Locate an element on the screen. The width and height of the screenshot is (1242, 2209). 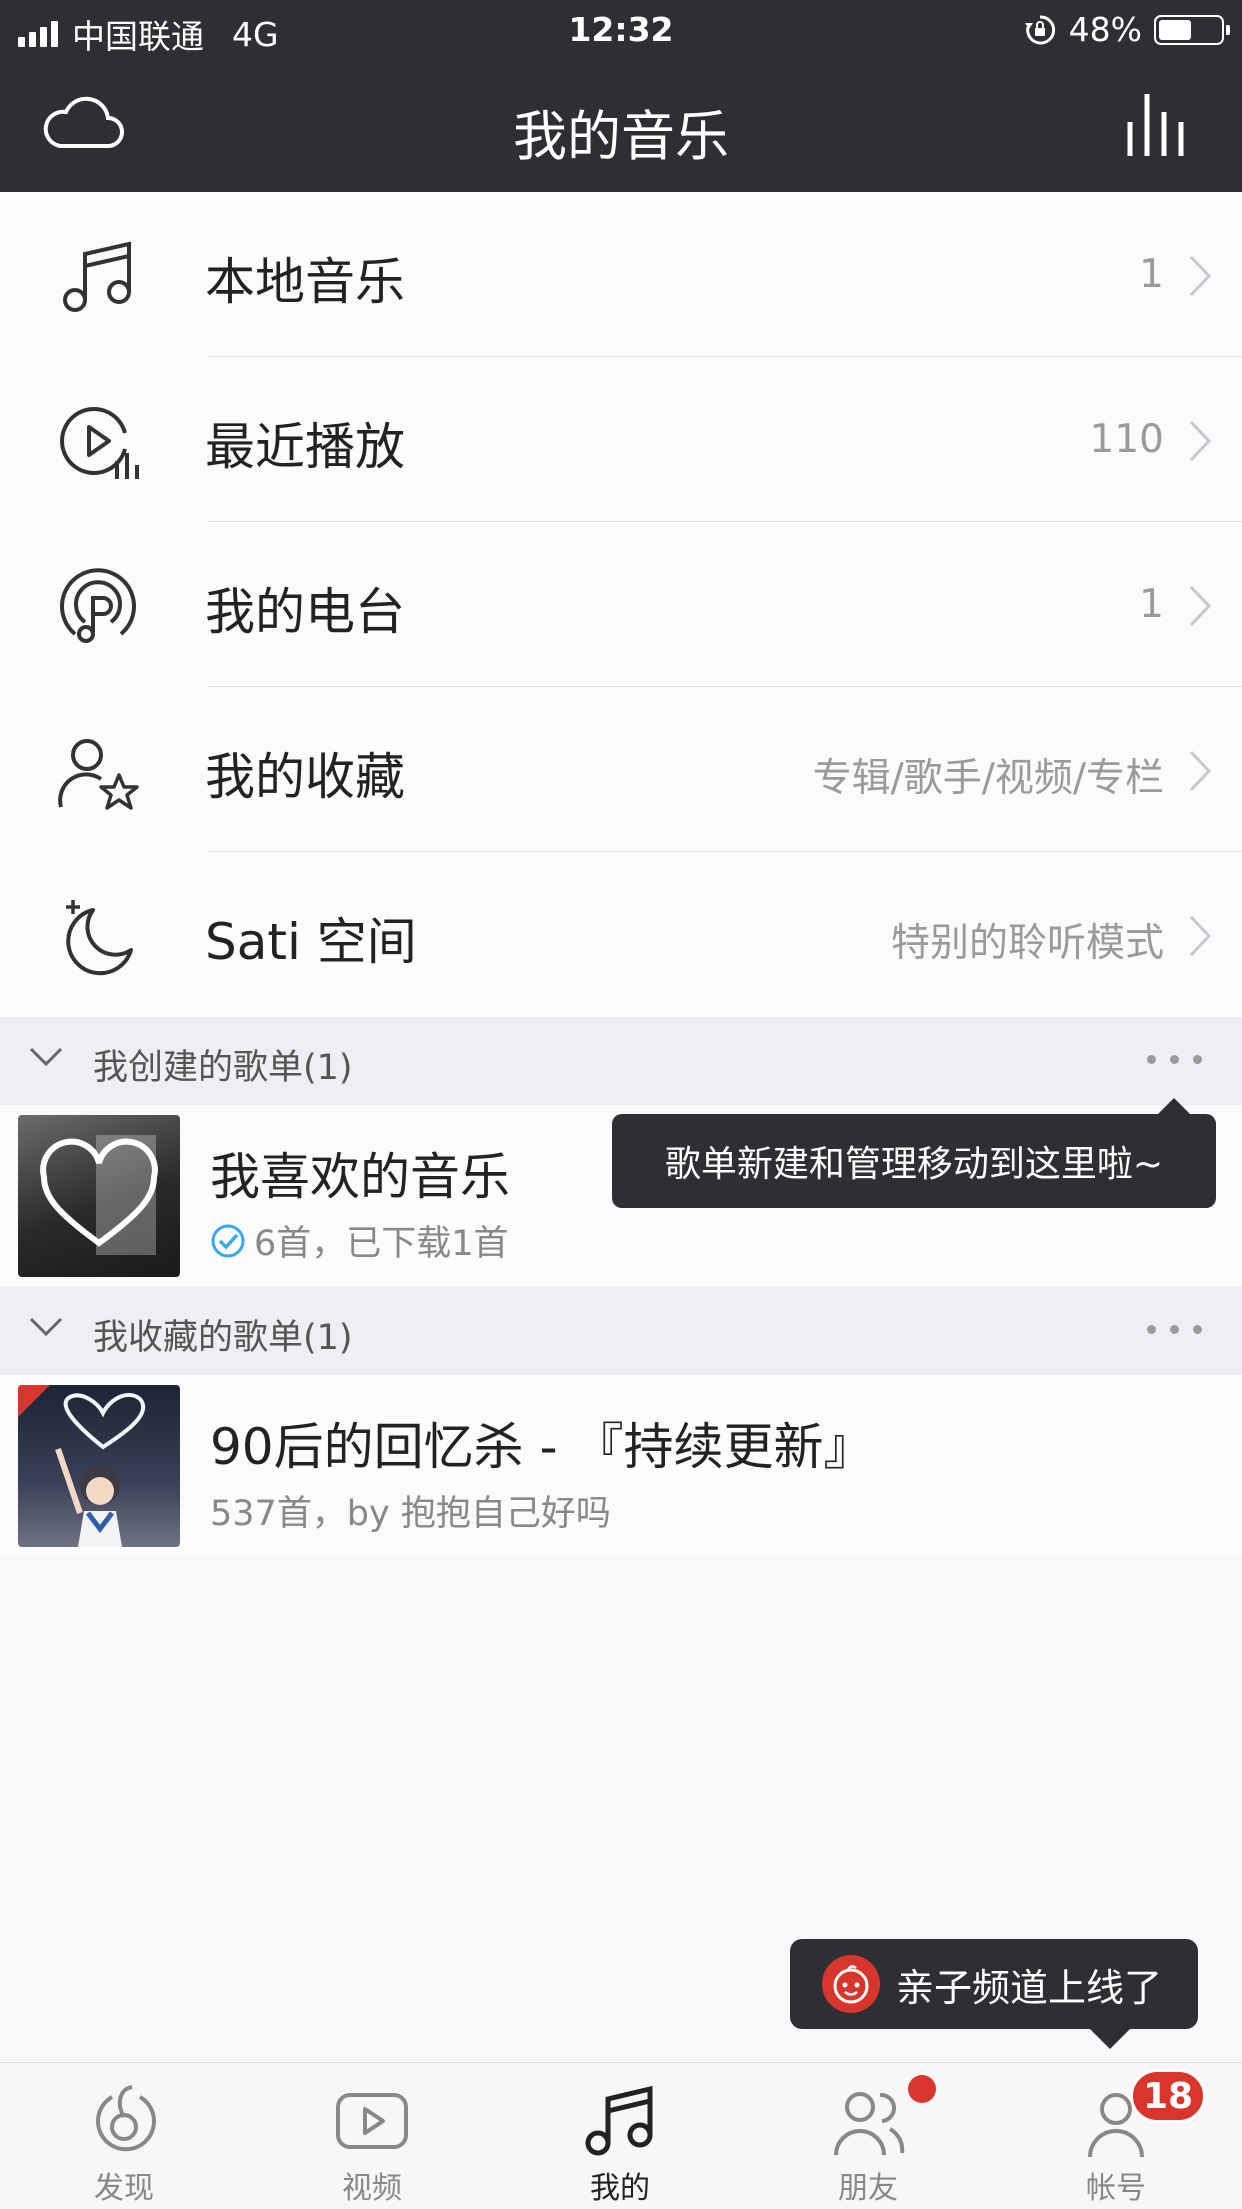
menu-item-my-radio: 我的电台 1 is located at coordinates (621, 604).